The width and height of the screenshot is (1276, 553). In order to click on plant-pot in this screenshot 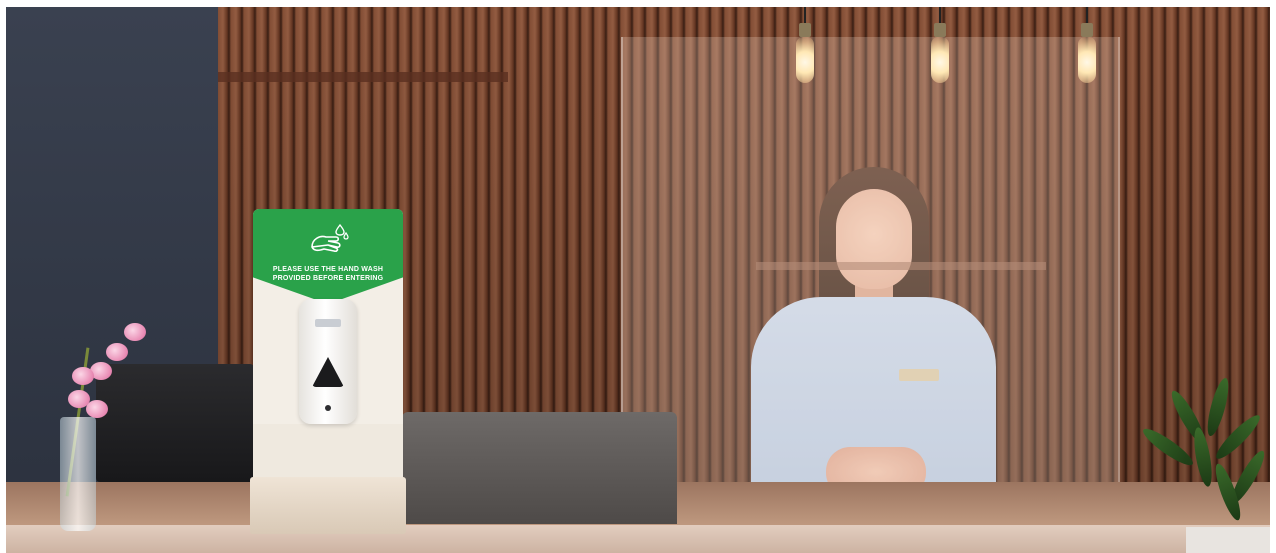, I will do `click(1228, 540)`.